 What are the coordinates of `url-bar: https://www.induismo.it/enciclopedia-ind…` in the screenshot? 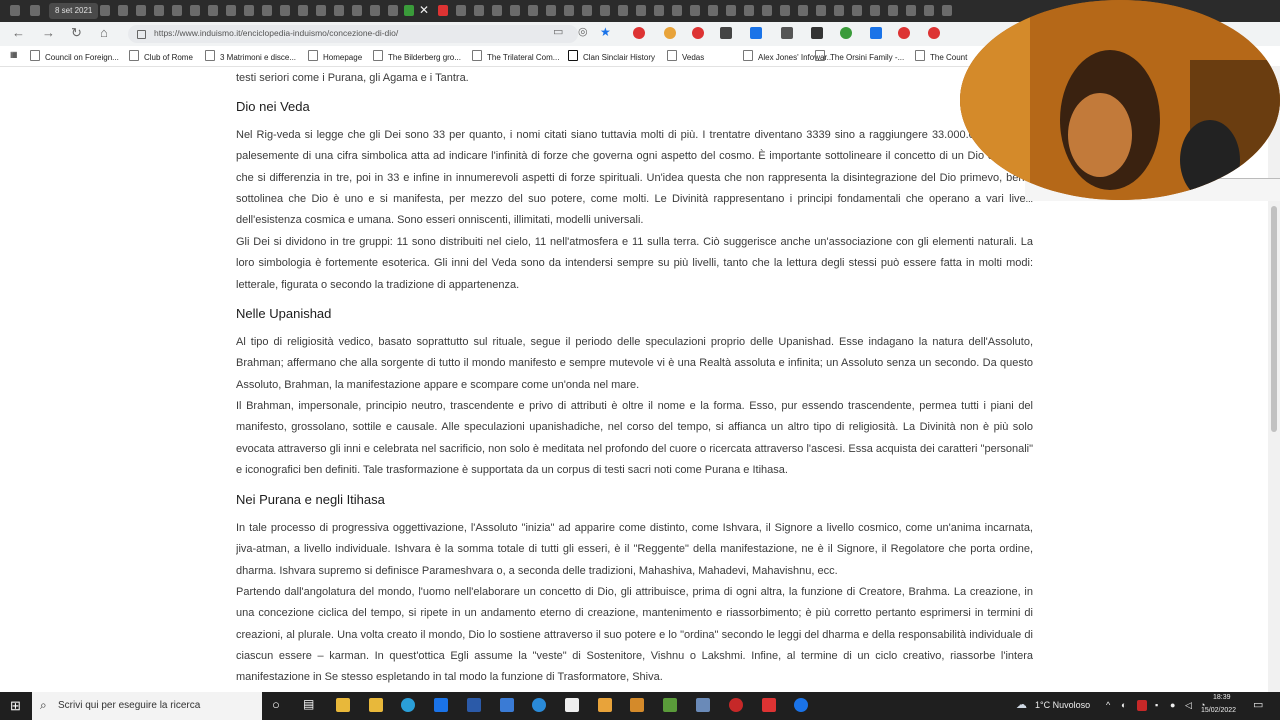 It's located at (353, 34).